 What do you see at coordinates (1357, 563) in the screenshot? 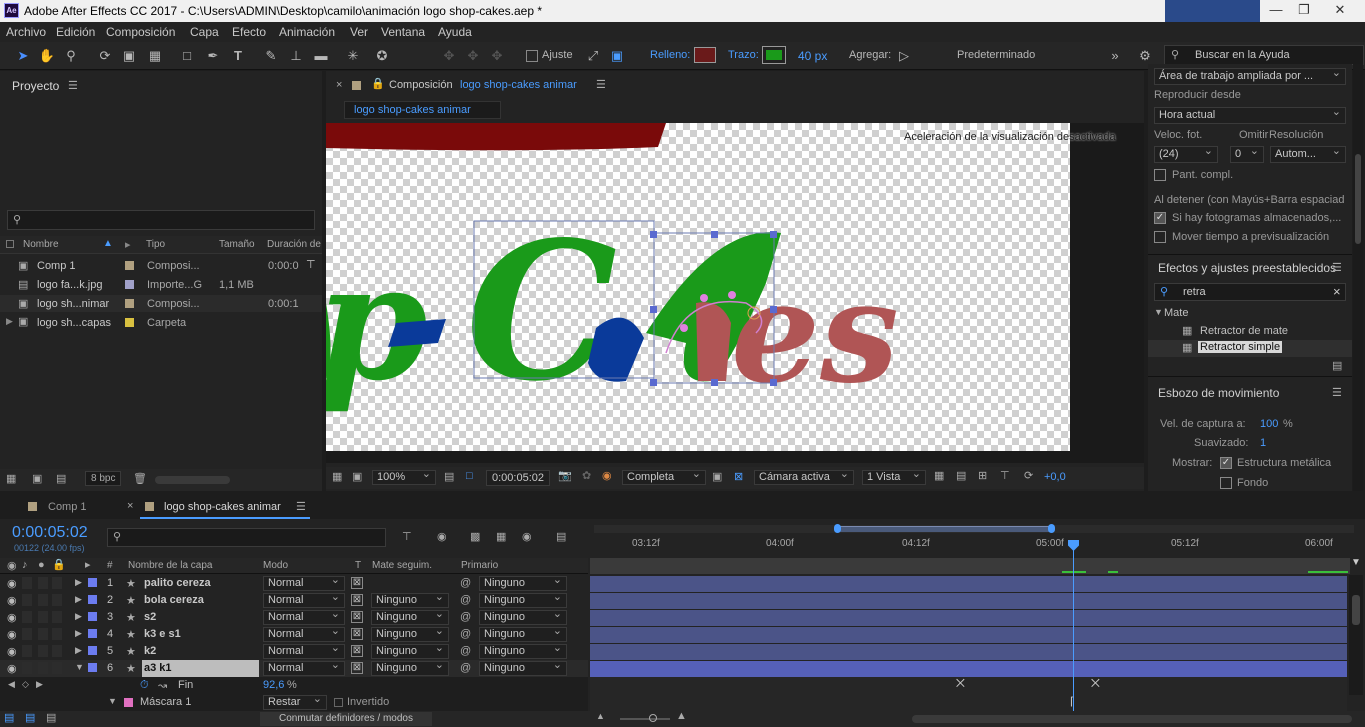
I see `comp-marker-icon: ▼` at bounding box center [1357, 563].